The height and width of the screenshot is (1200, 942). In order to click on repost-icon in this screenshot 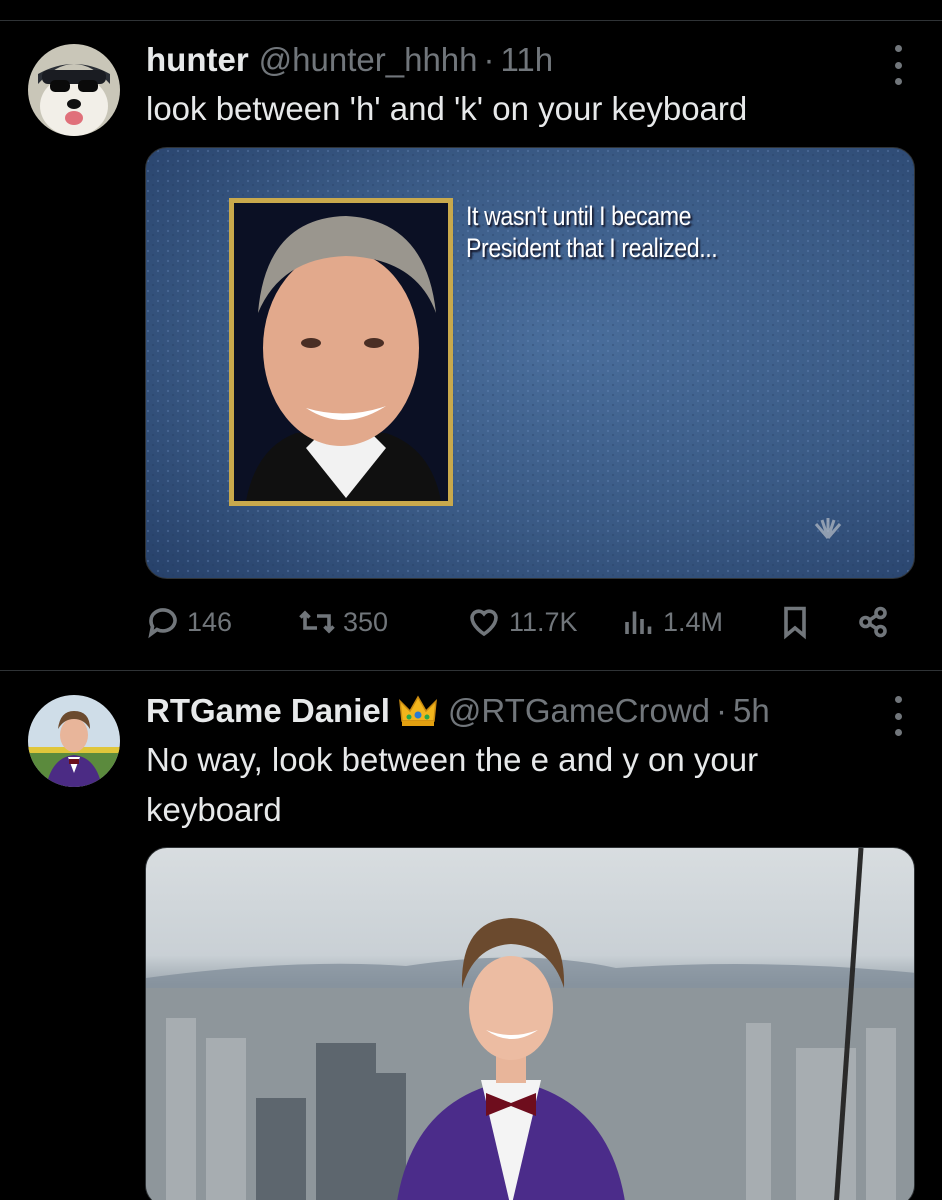, I will do `click(317, 622)`.